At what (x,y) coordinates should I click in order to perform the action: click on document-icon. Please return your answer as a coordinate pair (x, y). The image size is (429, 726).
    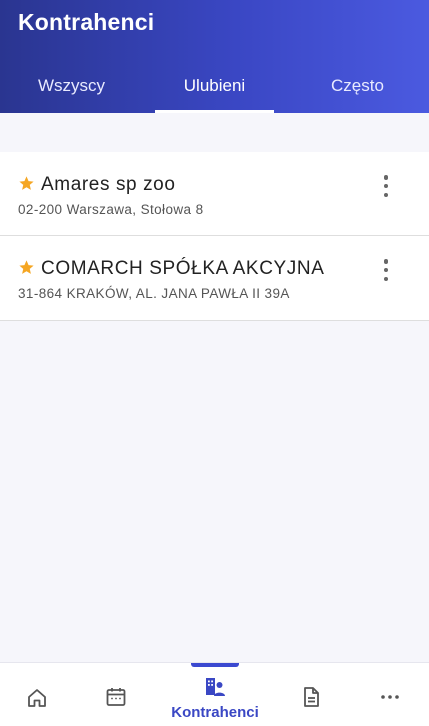
    Looking at the image, I should click on (311, 697).